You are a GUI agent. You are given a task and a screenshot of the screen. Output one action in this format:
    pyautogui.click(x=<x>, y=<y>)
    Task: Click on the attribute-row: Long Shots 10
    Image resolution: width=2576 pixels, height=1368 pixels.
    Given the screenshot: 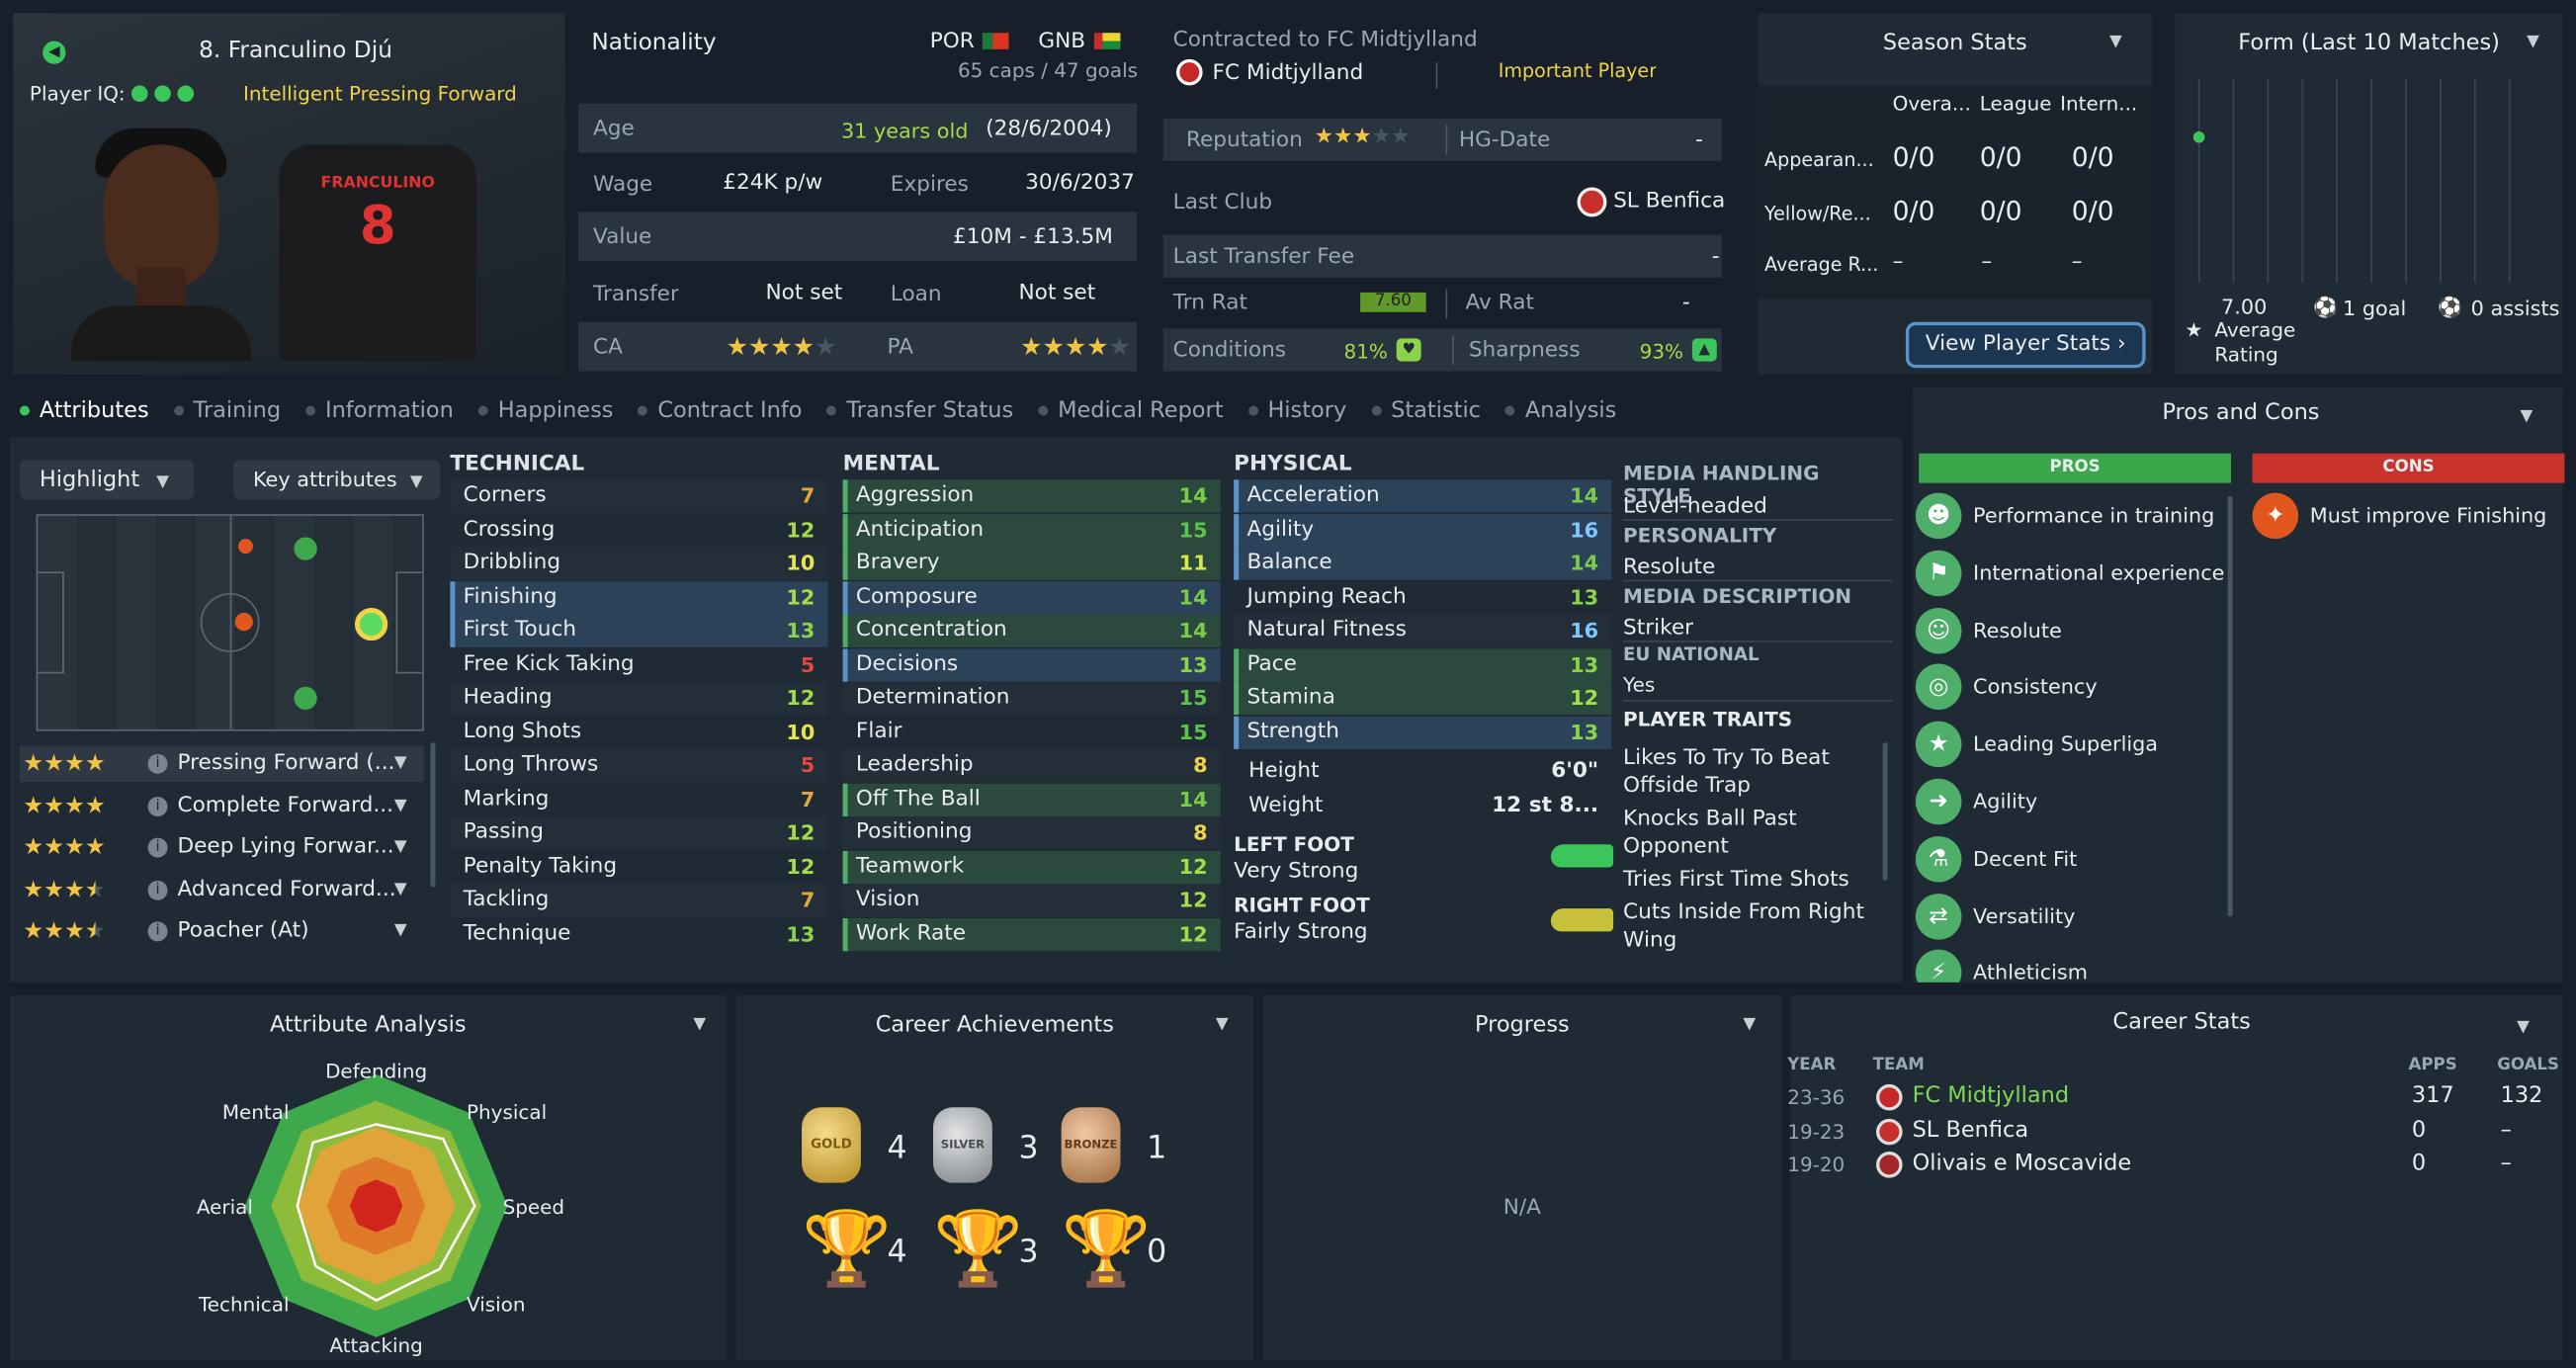 What is the action you would take?
    pyautogui.click(x=638, y=732)
    